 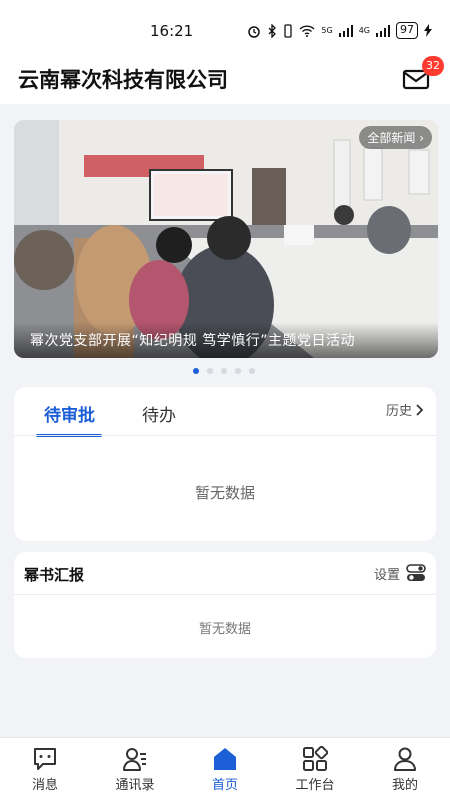 What do you see at coordinates (398, 411) in the screenshot?
I see `history-label: 历史` at bounding box center [398, 411].